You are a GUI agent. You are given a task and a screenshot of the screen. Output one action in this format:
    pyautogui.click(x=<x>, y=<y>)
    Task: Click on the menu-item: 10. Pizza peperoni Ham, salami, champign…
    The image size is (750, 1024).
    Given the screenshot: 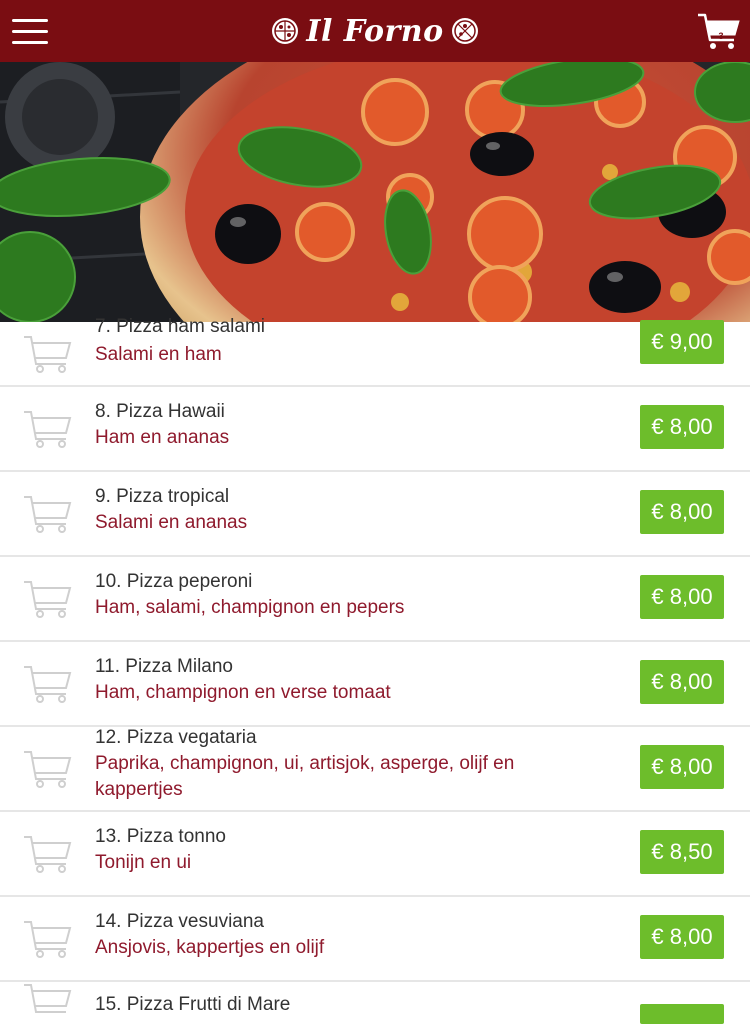 What is the action you would take?
    pyautogui.click(x=375, y=599)
    